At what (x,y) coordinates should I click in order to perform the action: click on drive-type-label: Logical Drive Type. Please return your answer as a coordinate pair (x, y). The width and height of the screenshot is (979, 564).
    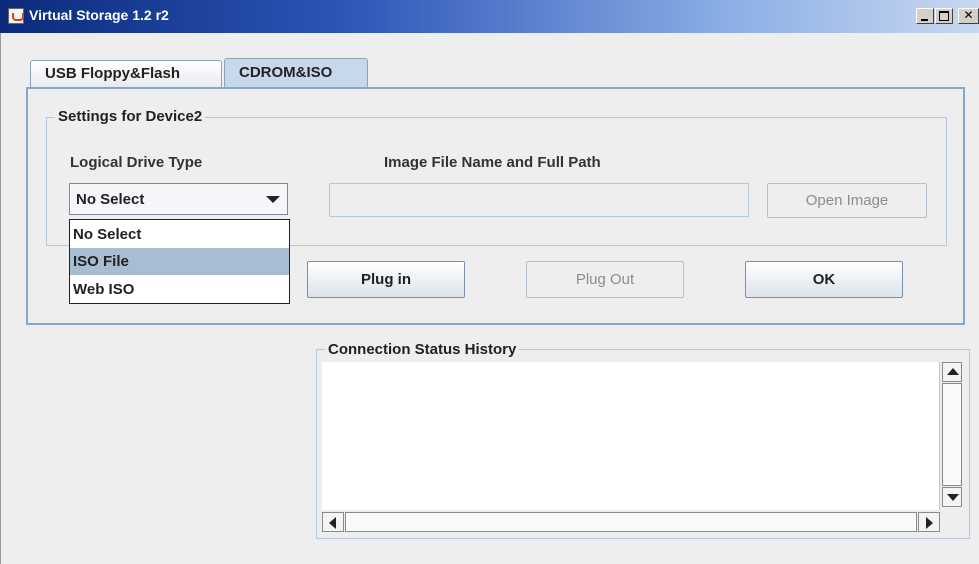
    Looking at the image, I should click on (136, 162).